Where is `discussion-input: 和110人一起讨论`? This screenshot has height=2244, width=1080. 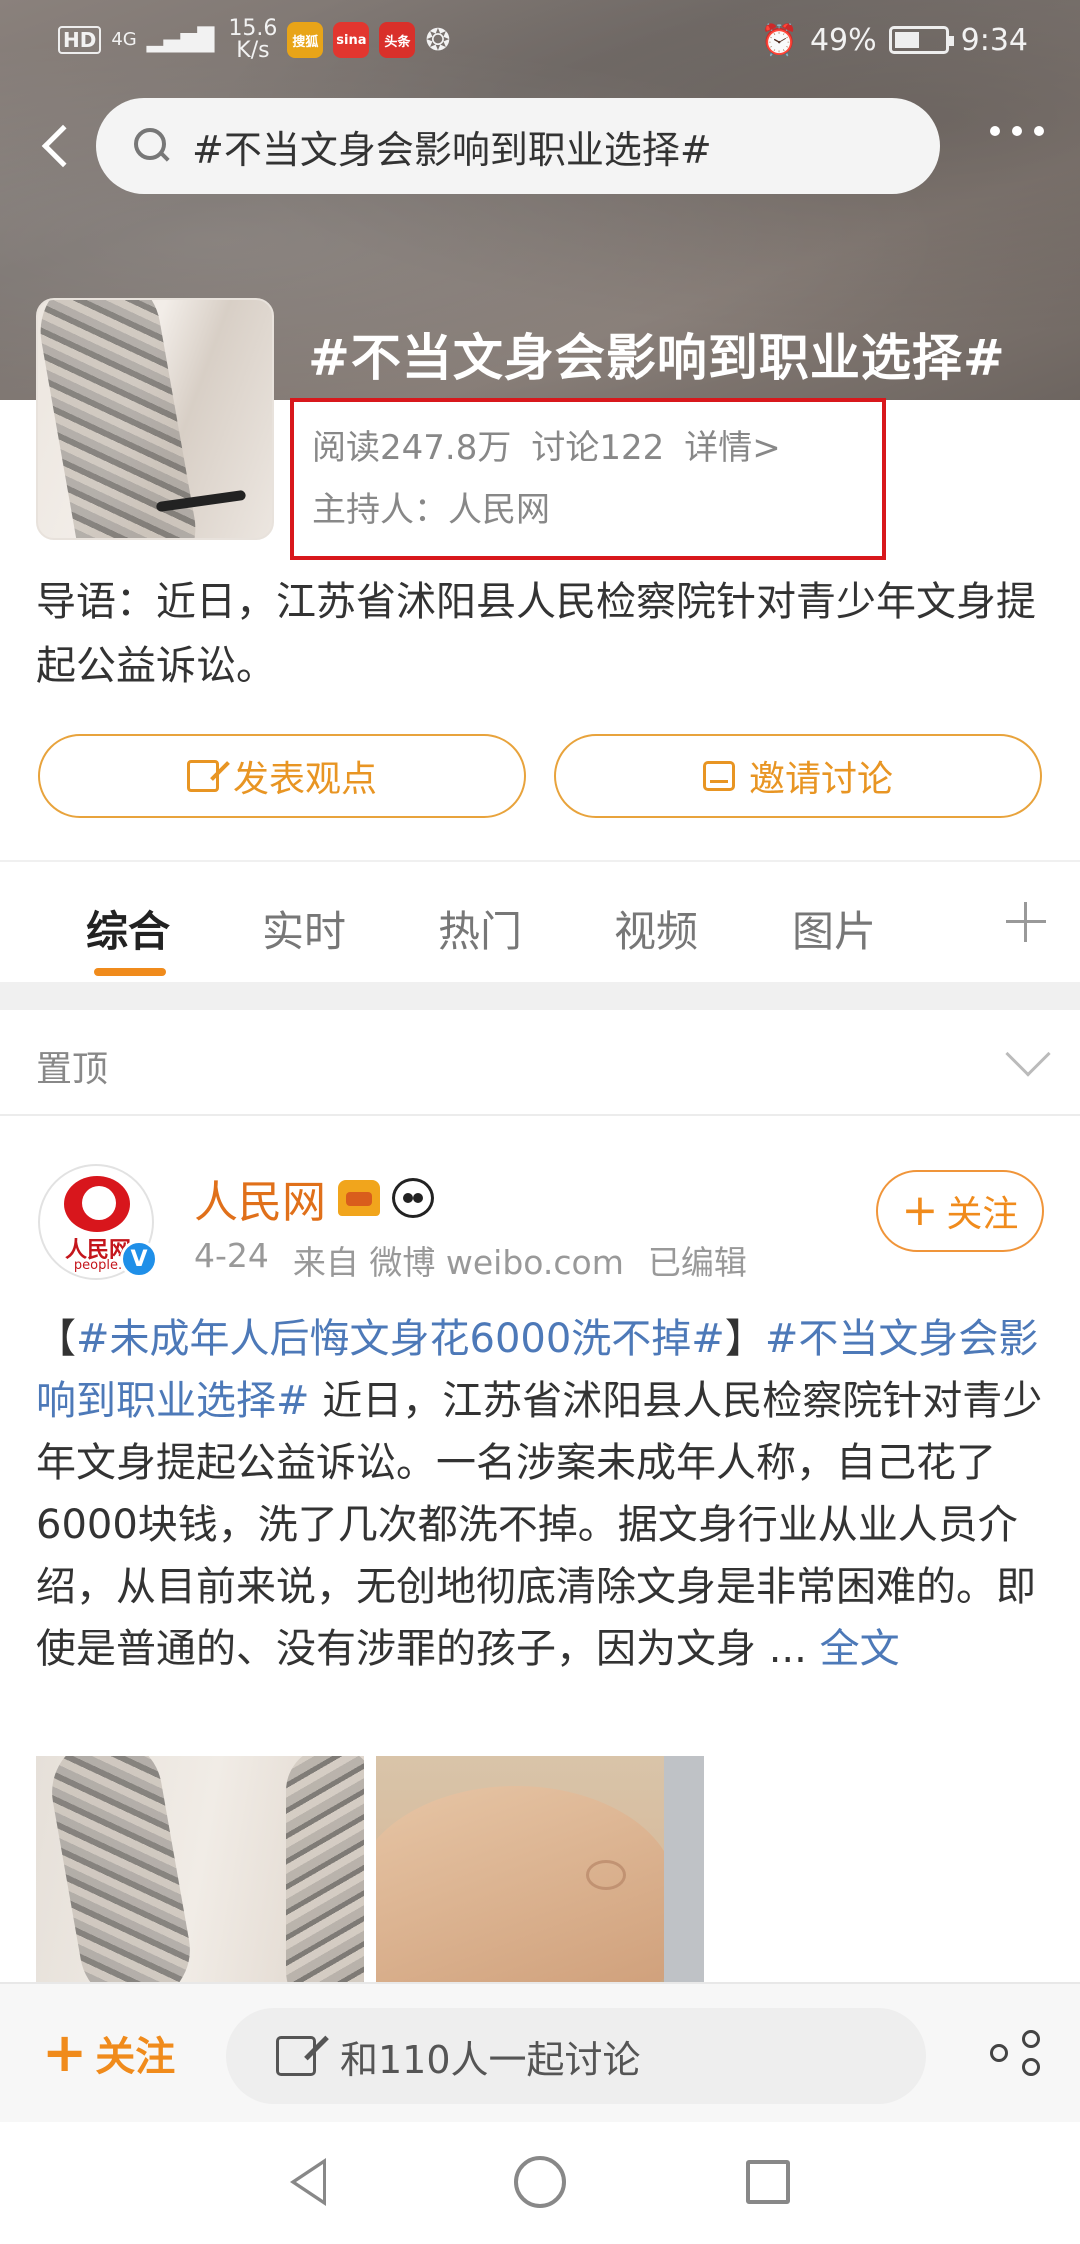
discussion-input: 和110人一起讨论 is located at coordinates (576, 2056).